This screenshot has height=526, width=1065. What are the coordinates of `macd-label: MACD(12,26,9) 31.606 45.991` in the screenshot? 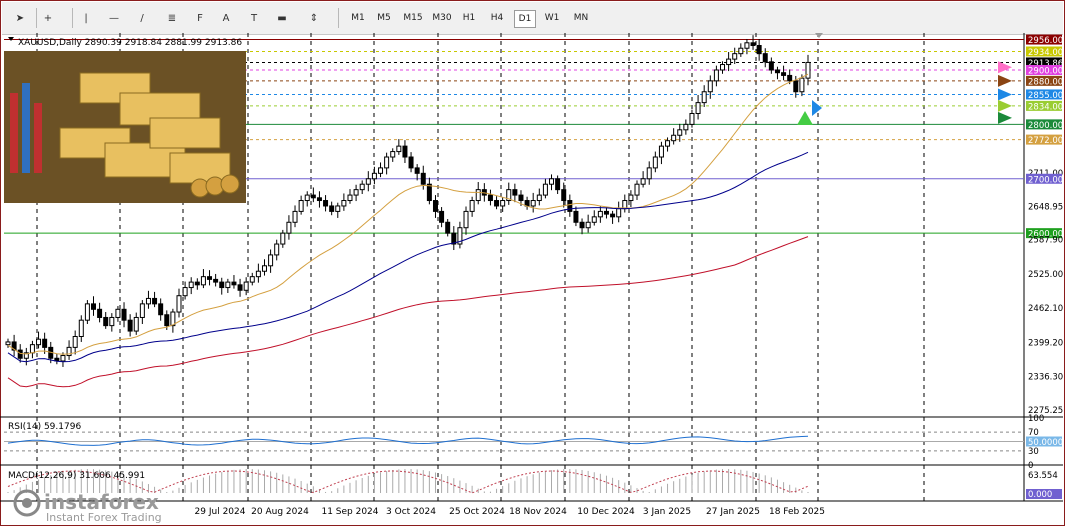 It's located at (76, 476).